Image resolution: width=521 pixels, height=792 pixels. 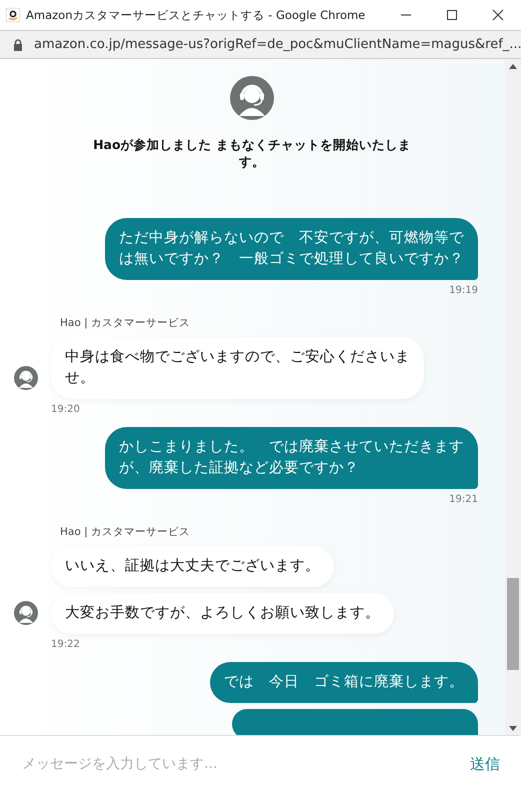 What do you see at coordinates (344, 682) in the screenshot?
I see `message-bubble: では 今日 ゴミ箱に廃棄します。` at bounding box center [344, 682].